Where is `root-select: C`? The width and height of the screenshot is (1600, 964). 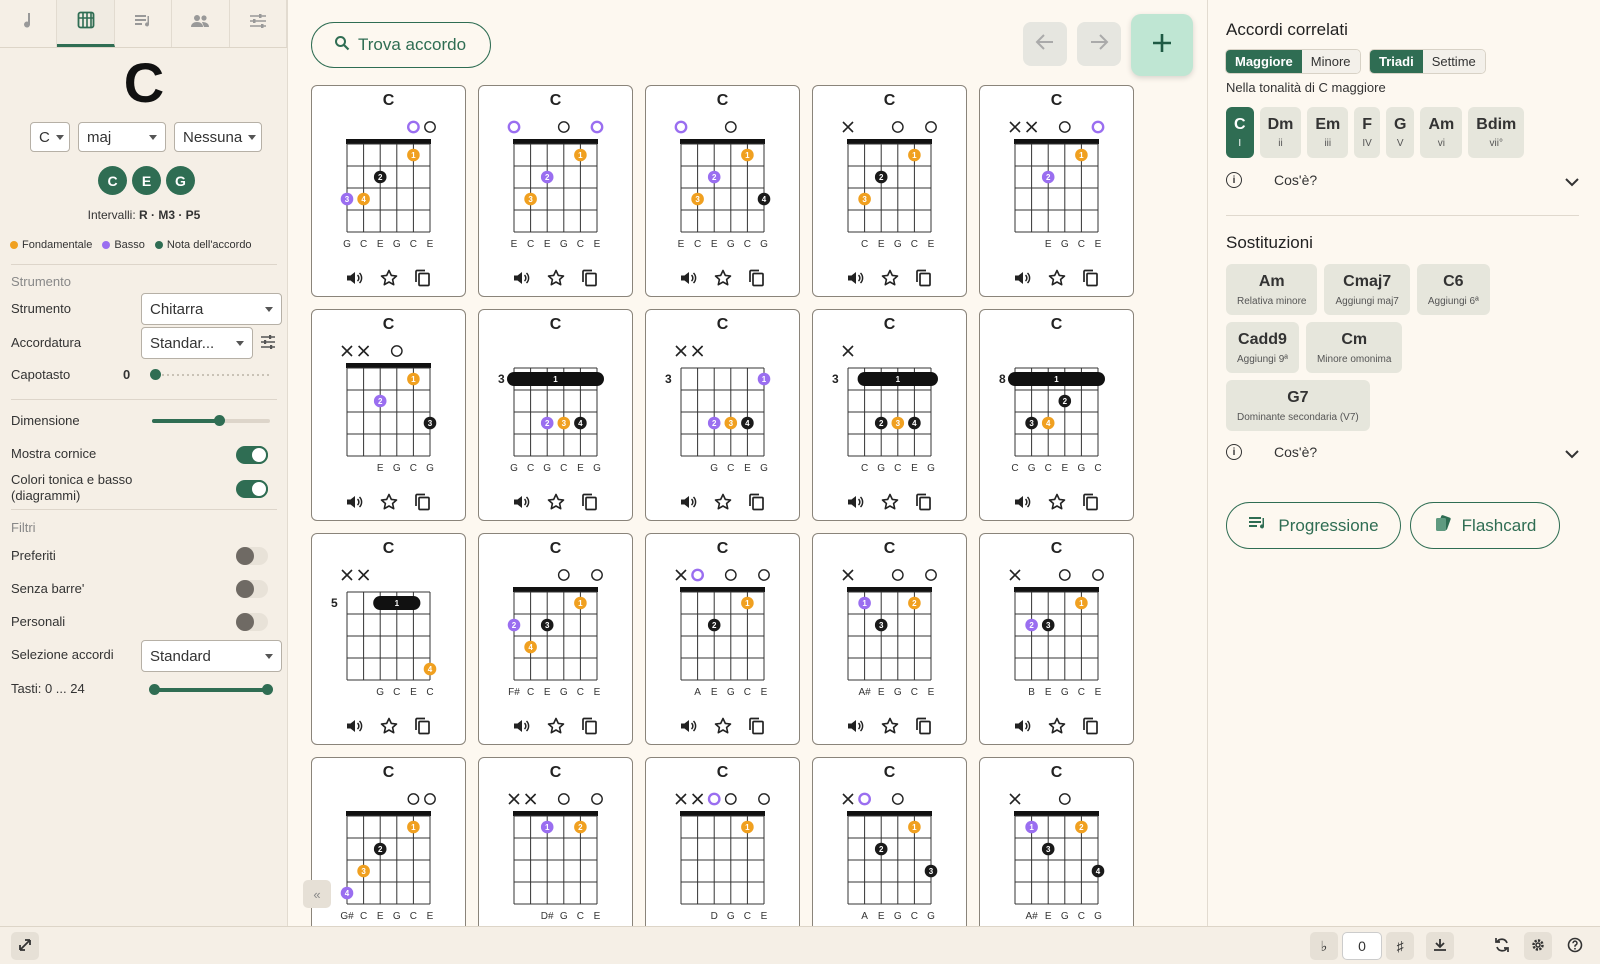
root-select: C is located at coordinates (50, 137).